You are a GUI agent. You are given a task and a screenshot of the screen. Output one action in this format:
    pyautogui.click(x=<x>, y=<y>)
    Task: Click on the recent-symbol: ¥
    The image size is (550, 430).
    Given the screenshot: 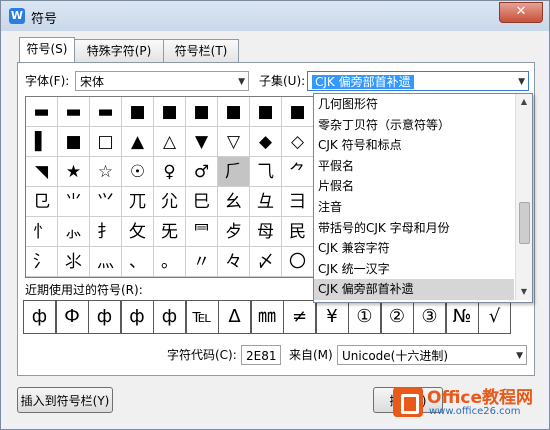 What is the action you would take?
    pyautogui.click(x=332, y=317)
    